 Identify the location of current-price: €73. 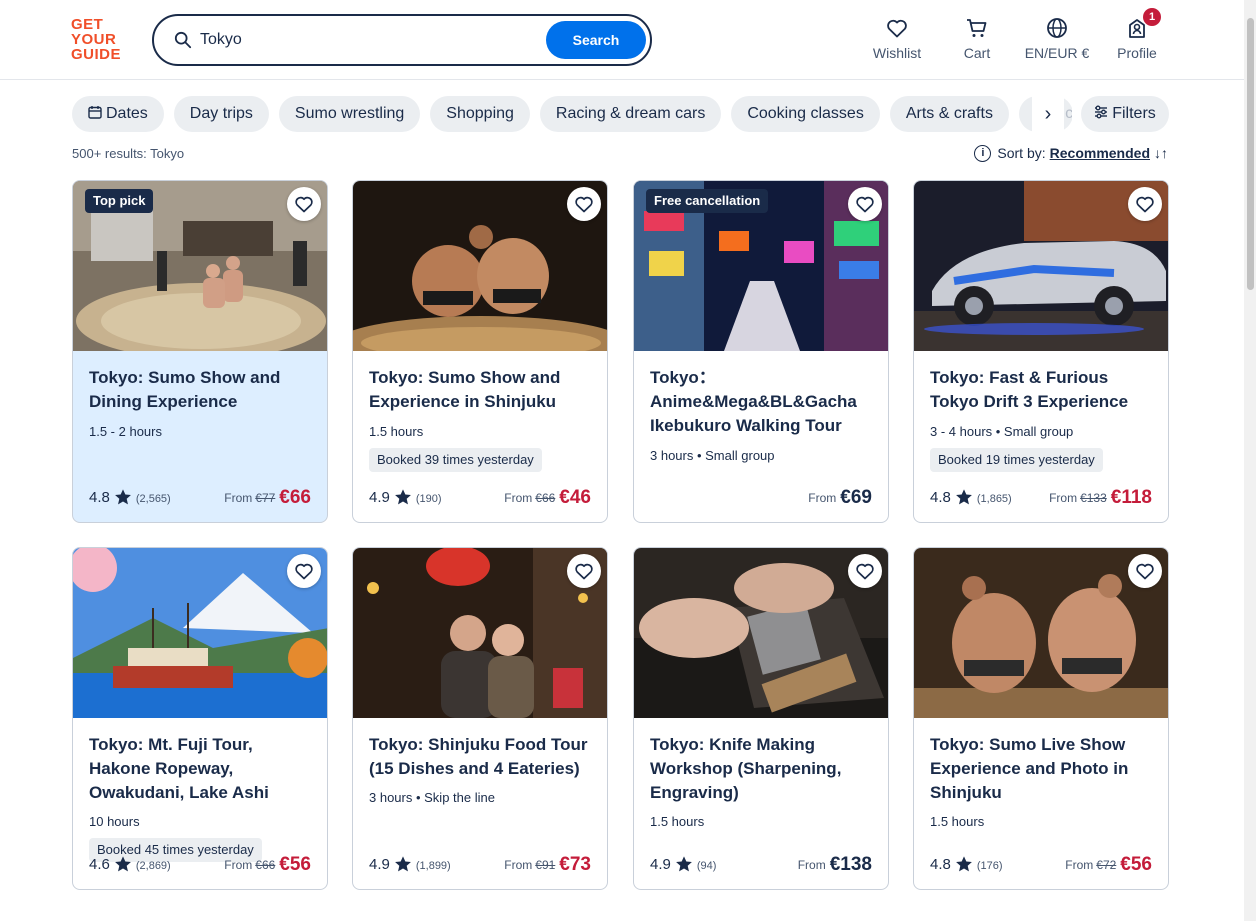
(575, 864).